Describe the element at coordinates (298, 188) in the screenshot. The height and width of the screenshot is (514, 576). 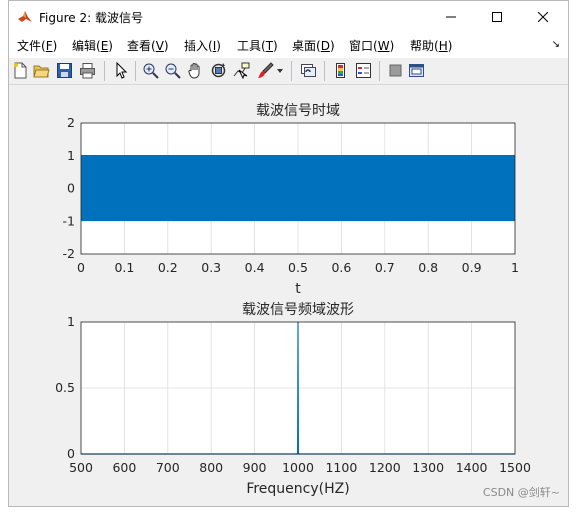
I see `carrier-signal-band` at that location.